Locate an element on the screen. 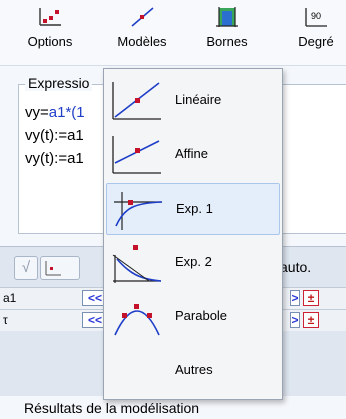 The image size is (346, 419). param-name: τ is located at coordinates (5, 320).